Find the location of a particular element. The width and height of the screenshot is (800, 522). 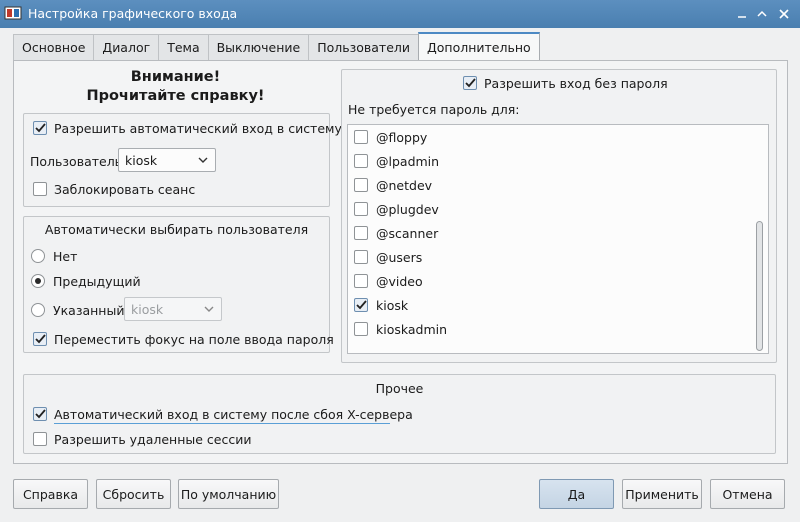

list-item: kioskadmin is located at coordinates (548, 329).